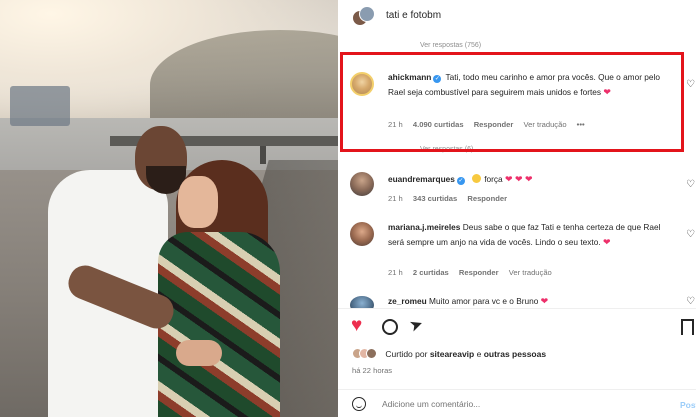 The height and width of the screenshot is (417, 696). I want to click on photo-woman-face, so click(198, 202).